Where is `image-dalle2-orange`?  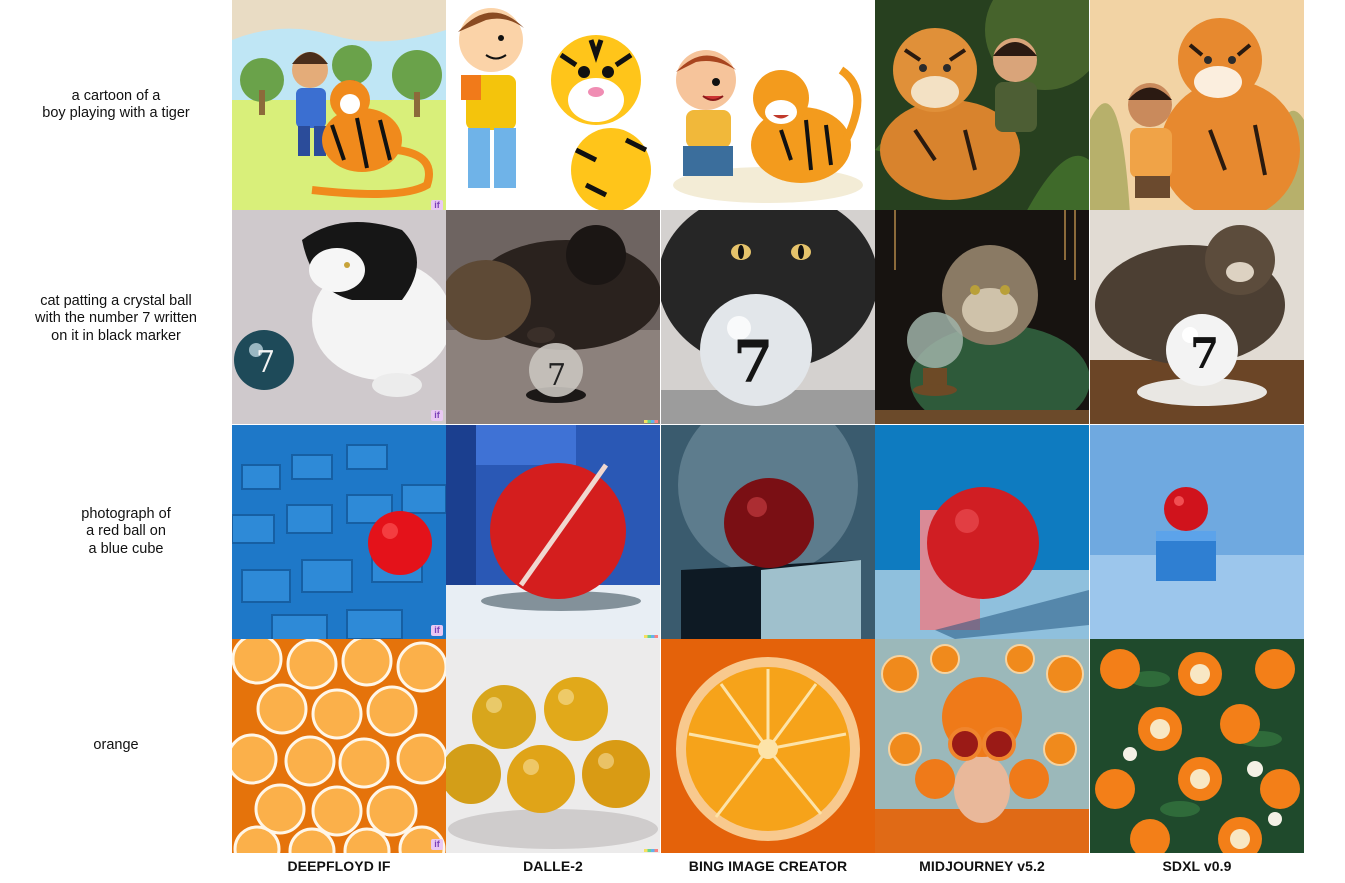 image-dalle2-orange is located at coordinates (553, 746).